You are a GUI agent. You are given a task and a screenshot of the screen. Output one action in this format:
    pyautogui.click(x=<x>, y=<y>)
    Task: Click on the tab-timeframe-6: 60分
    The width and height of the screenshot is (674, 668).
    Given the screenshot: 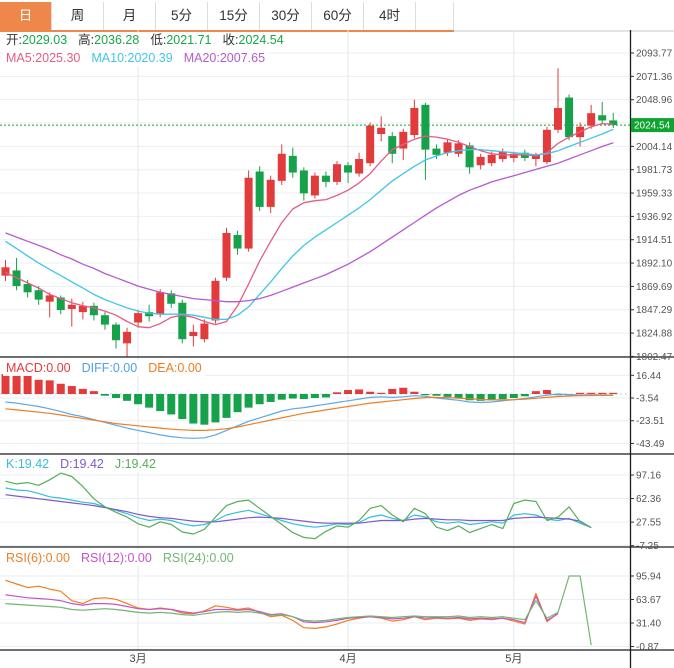 What is the action you would take?
    pyautogui.click(x=338, y=16)
    